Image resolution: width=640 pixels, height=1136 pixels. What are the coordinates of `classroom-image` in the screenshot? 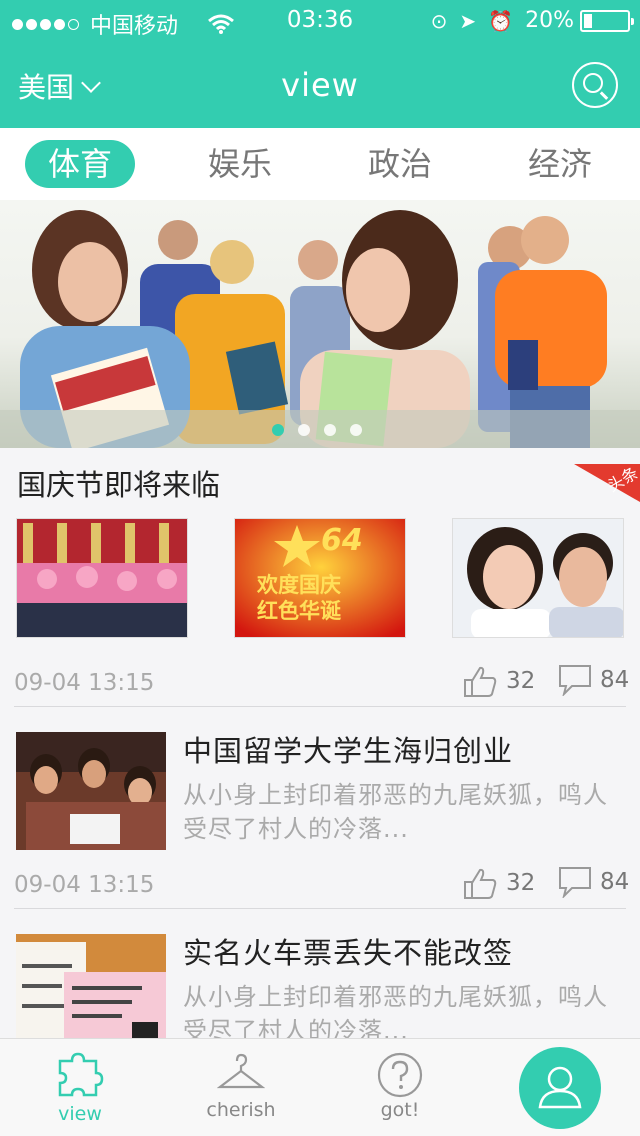 It's located at (91, 791).